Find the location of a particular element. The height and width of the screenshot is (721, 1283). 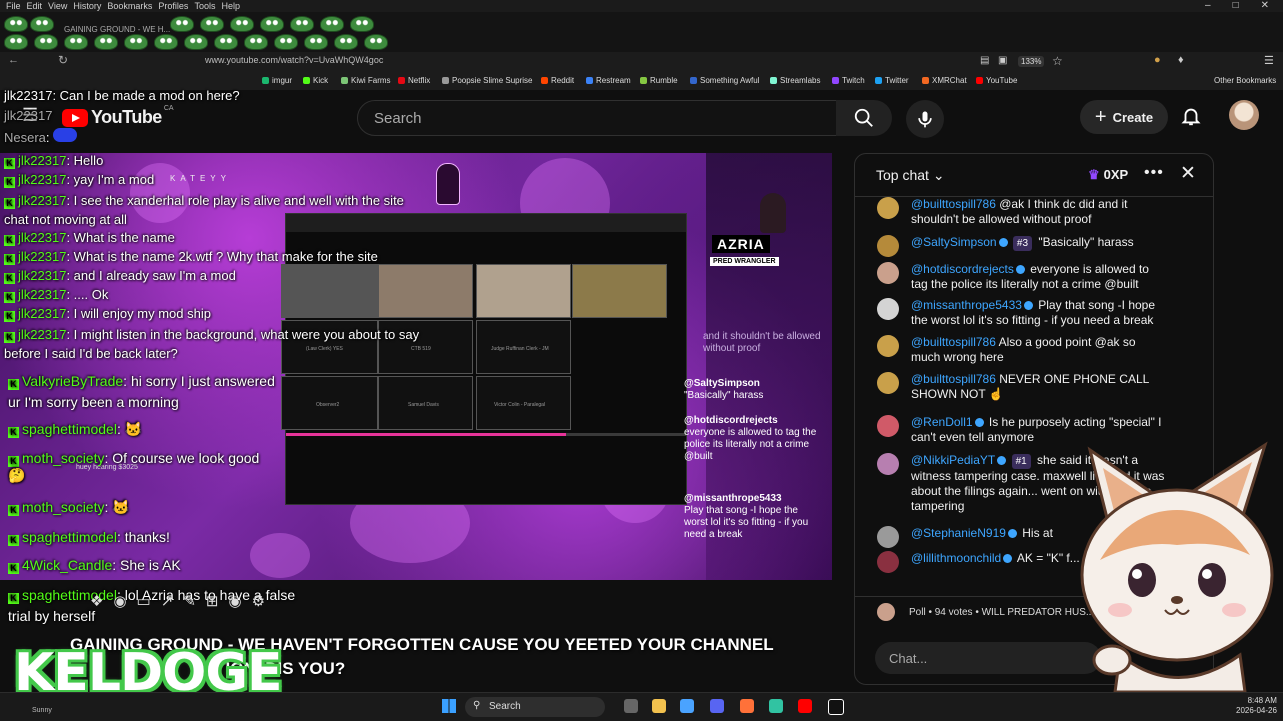

menu-hamburger-icon: ☰ is located at coordinates (1269, 60).